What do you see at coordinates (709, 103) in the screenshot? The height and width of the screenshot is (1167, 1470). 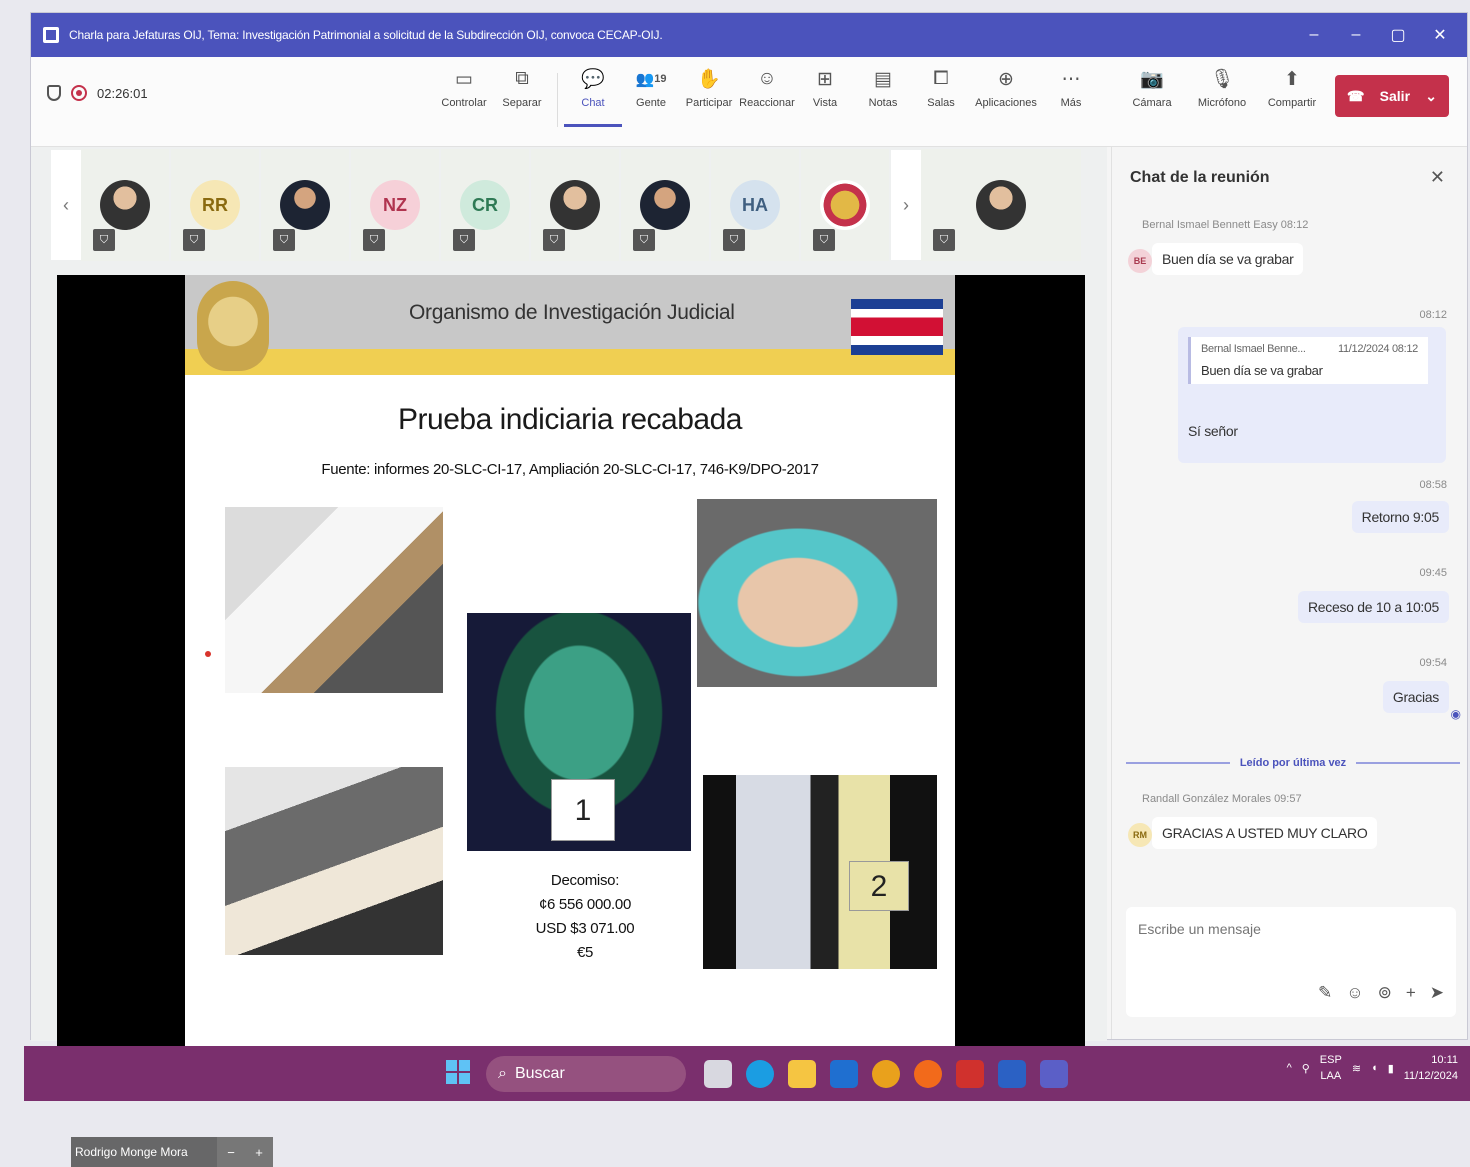 I see `tool-label: Participar` at bounding box center [709, 103].